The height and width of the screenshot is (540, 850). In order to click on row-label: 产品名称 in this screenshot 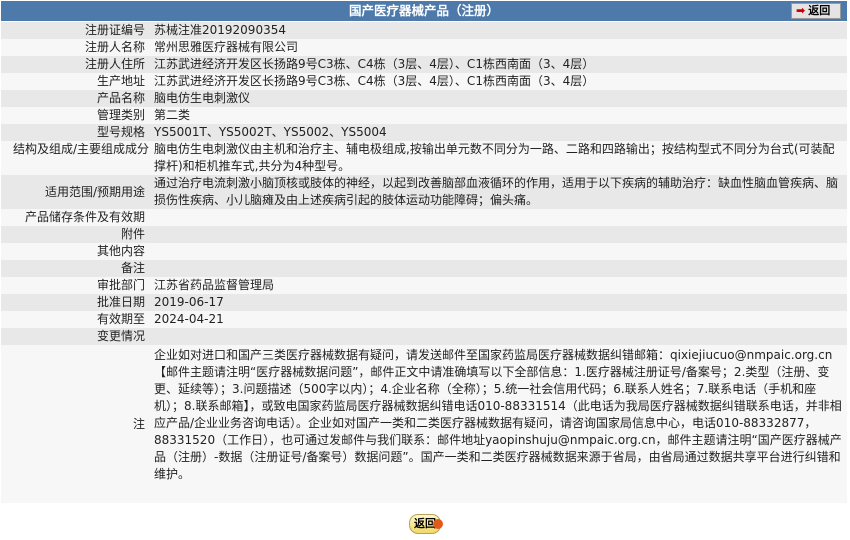, I will do `click(76, 98)`.